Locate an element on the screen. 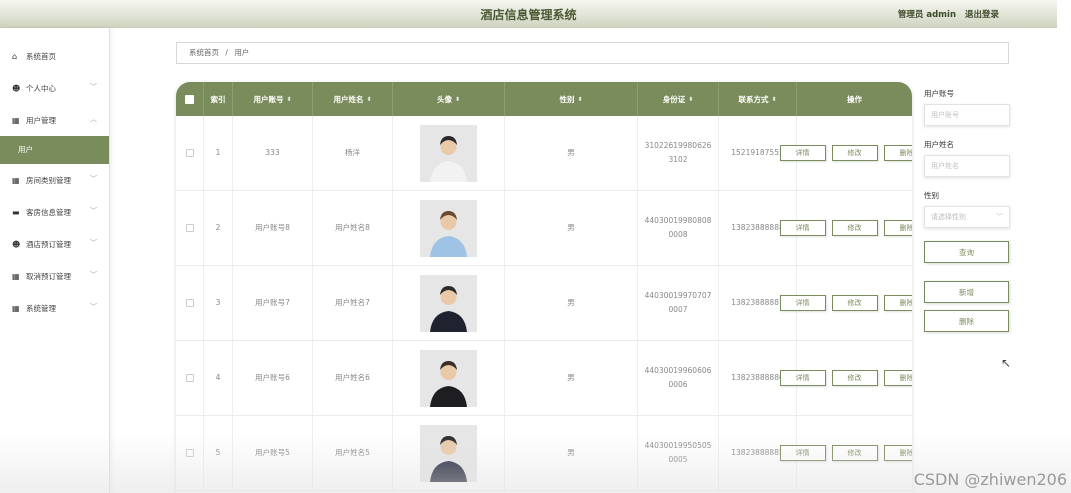 The height and width of the screenshot is (493, 1071). batch-delete-button: 删除 is located at coordinates (966, 321).